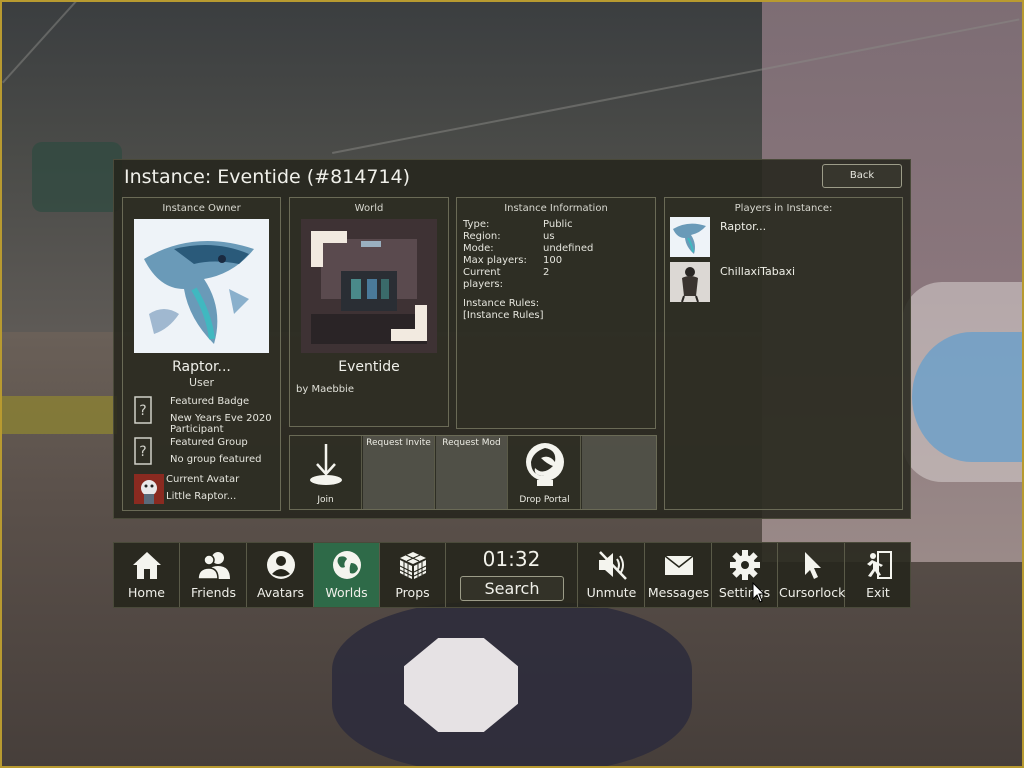 The width and height of the screenshot is (1024, 768). I want to click on request-mod-label: Request Mod, so click(471, 443).